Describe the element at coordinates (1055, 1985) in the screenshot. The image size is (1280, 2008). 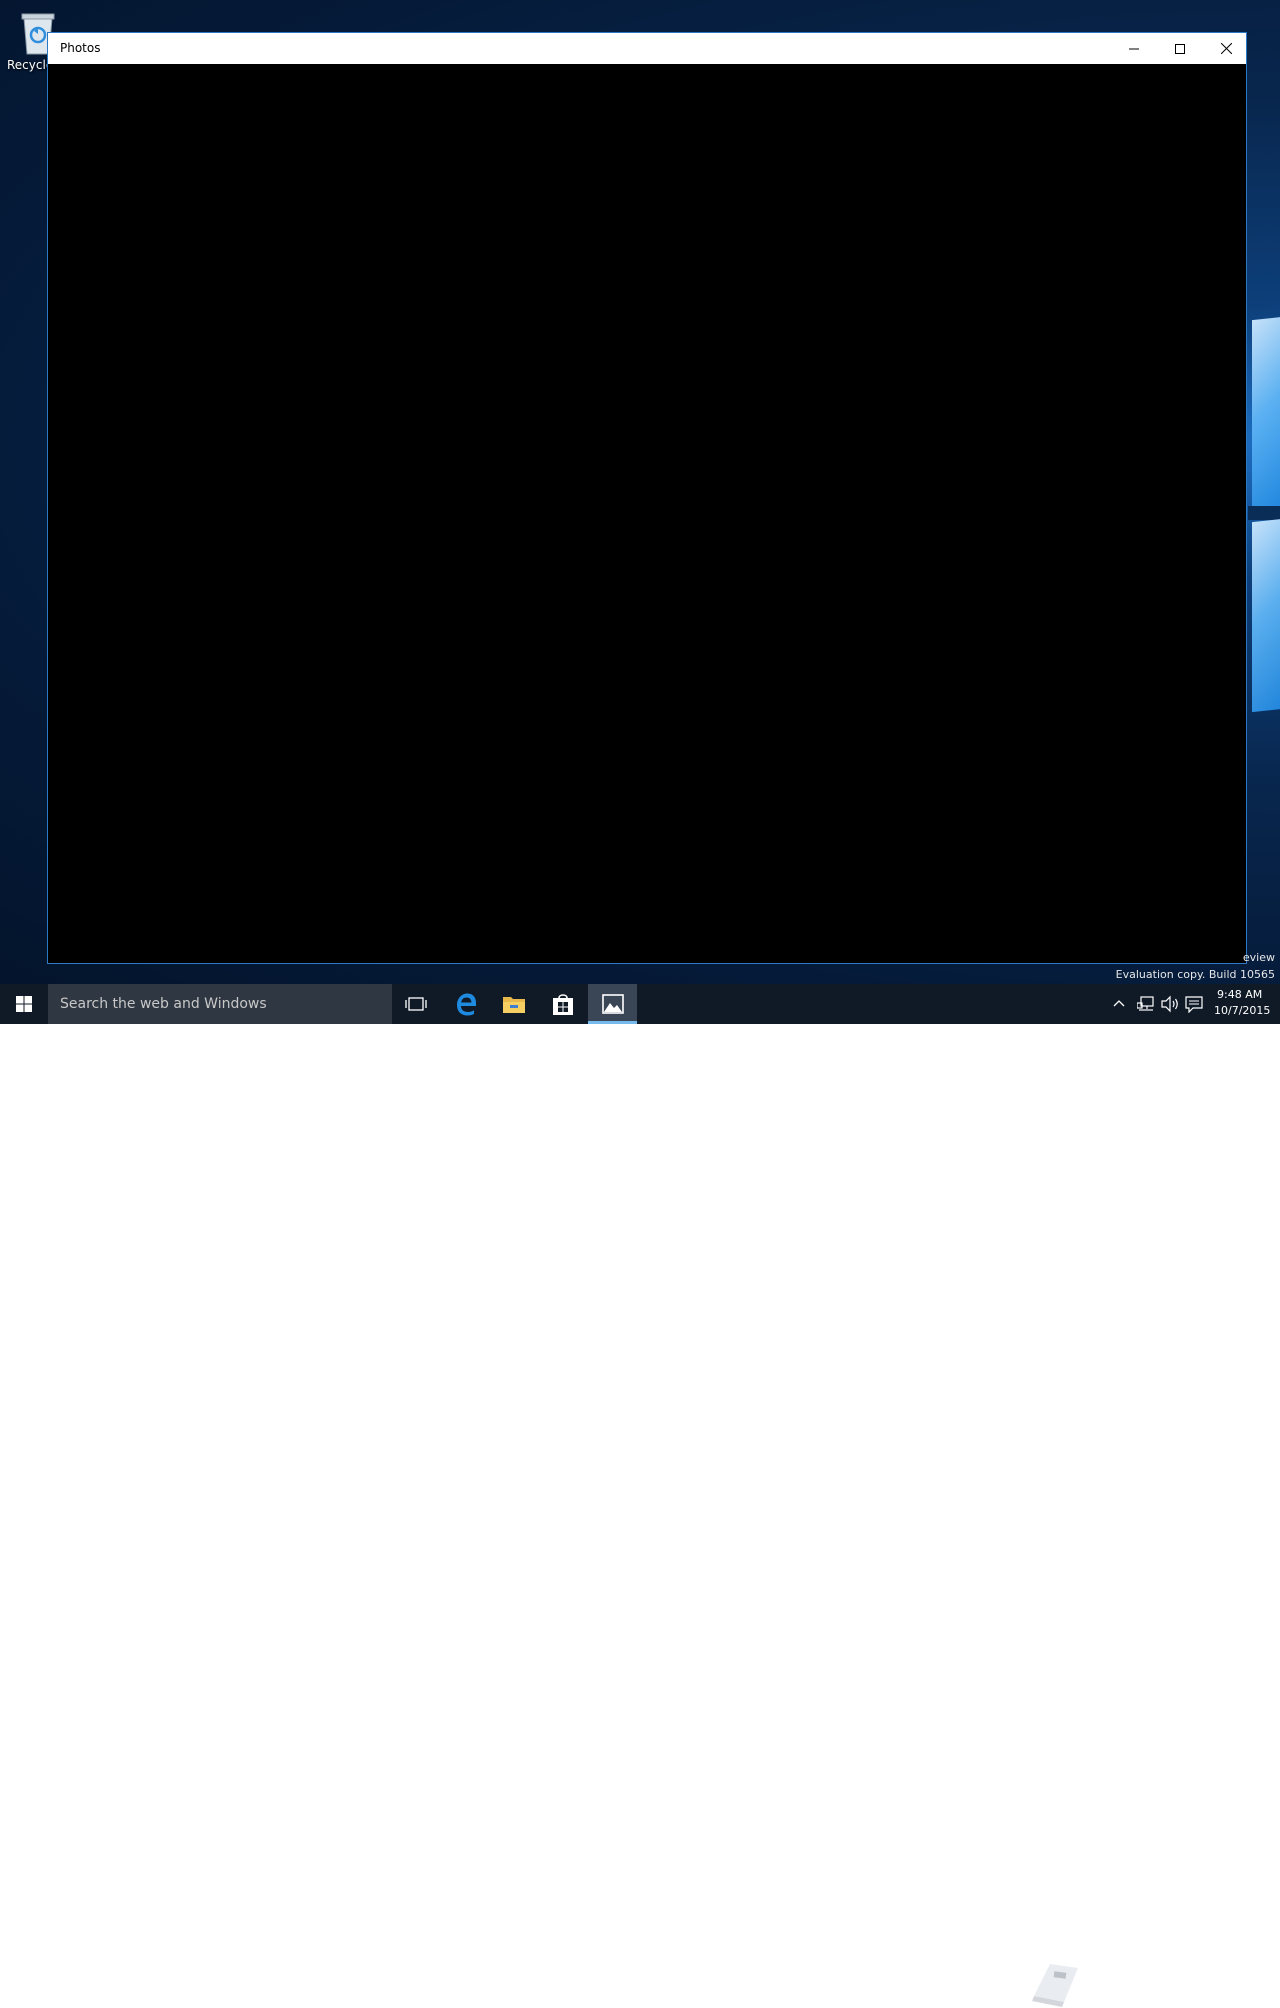
I see `book-logo-icon` at that location.